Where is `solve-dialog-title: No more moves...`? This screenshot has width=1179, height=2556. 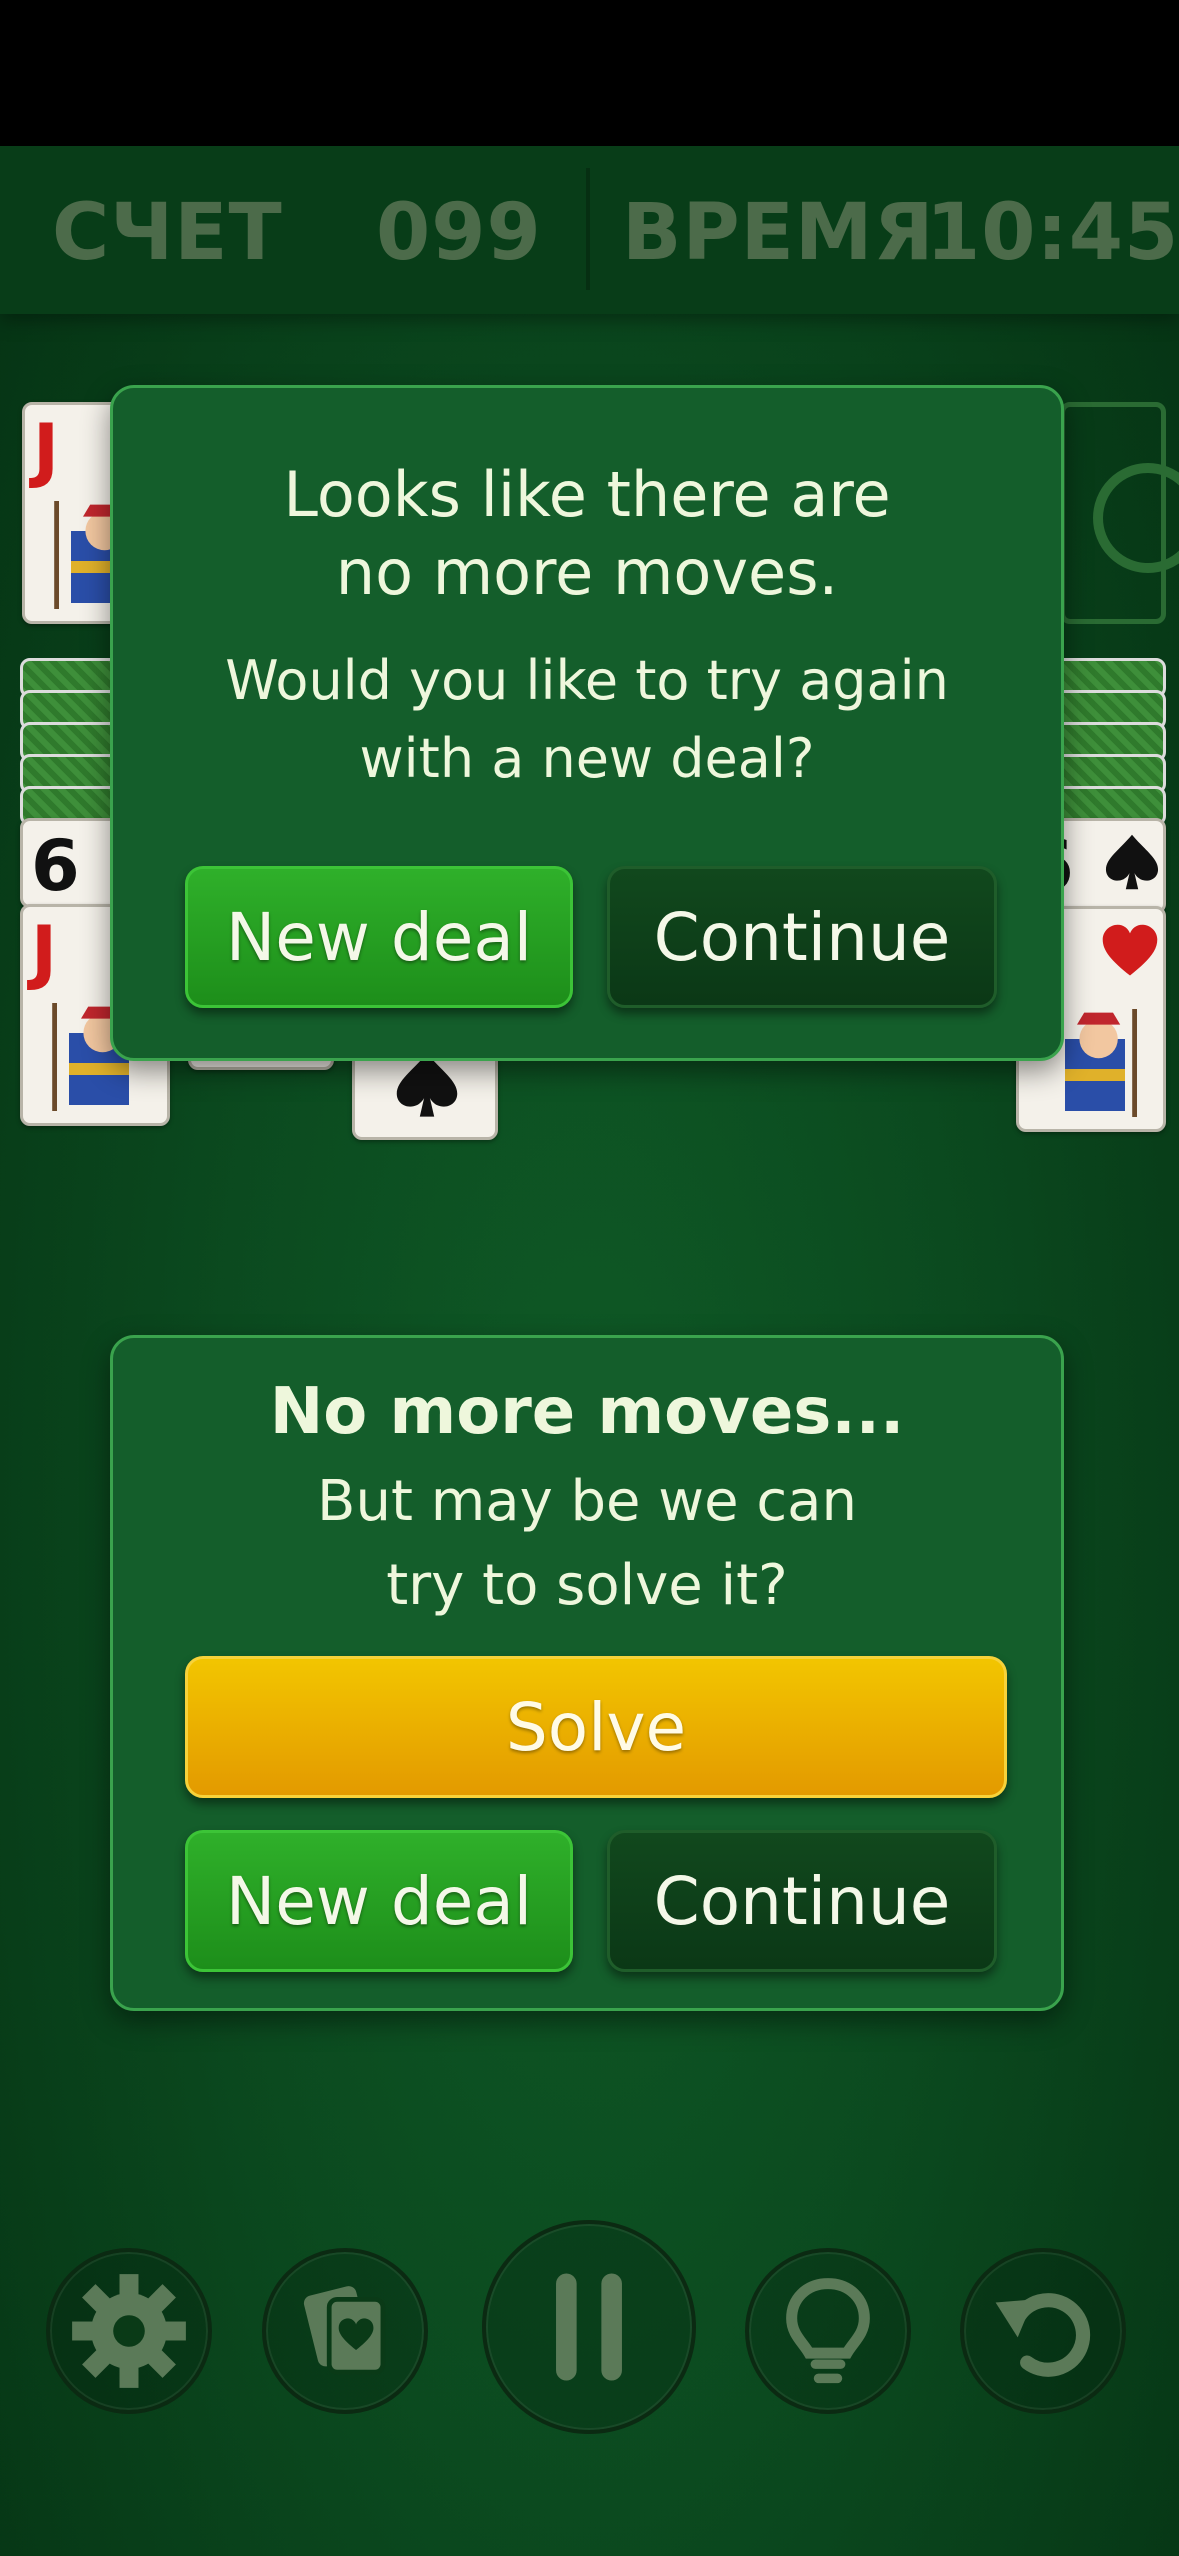 solve-dialog-title: No more moves... is located at coordinates (587, 1412).